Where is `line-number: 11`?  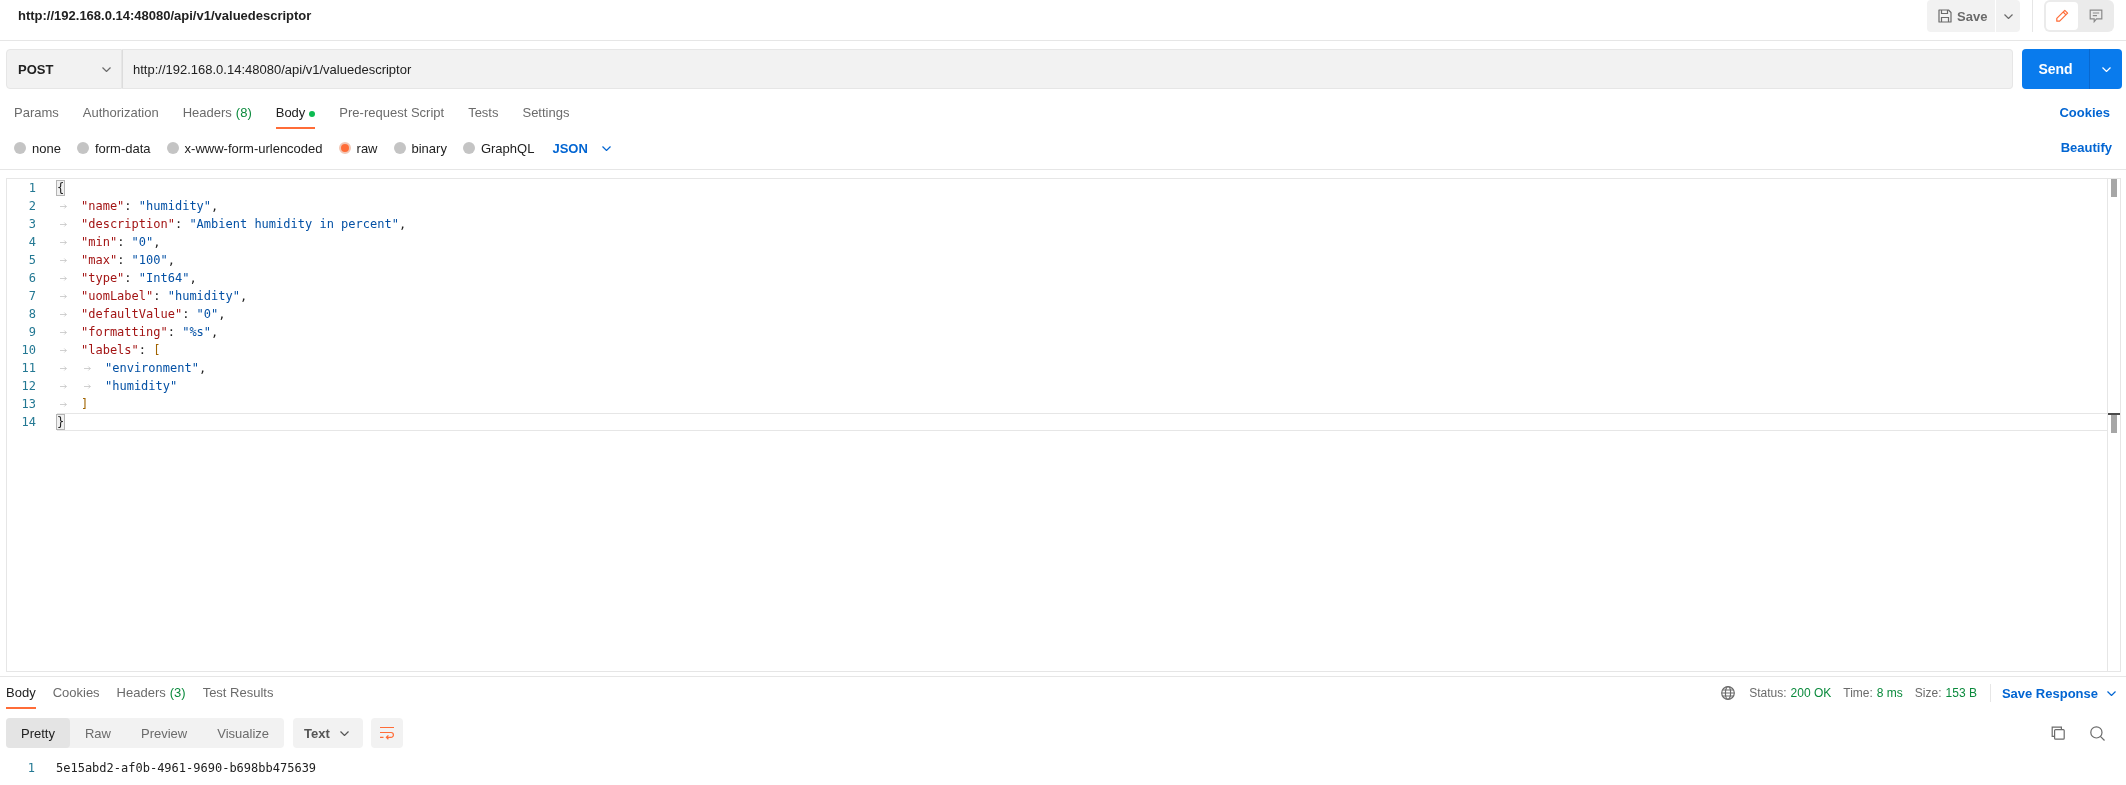
line-number: 11 is located at coordinates (28, 368).